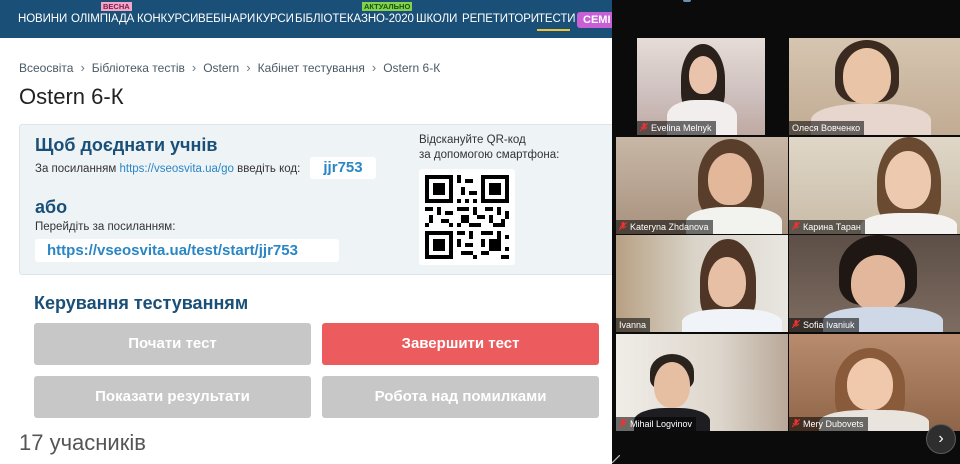 The height and width of the screenshot is (464, 960). I want to click on participant-name: Карина Таран, so click(832, 227).